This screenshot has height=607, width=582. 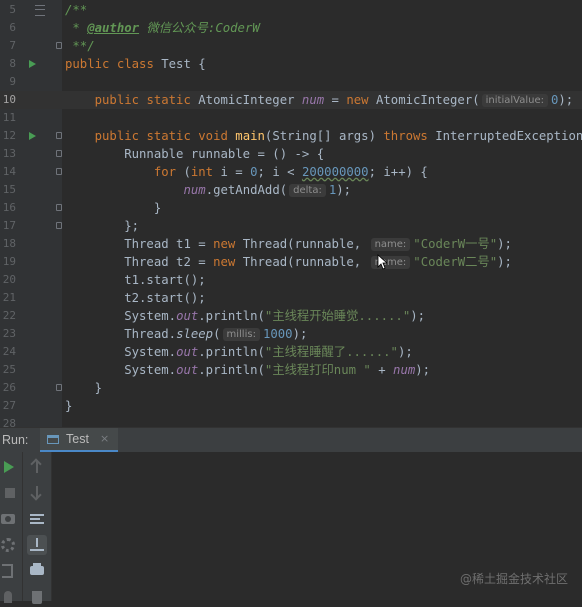 What do you see at coordinates (37, 519) in the screenshot?
I see `soft-wrap-button` at bounding box center [37, 519].